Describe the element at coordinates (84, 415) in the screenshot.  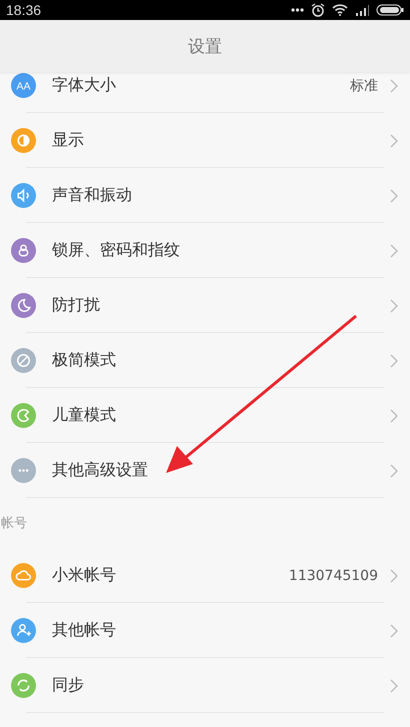
I see `row-label: 儿童模式` at that location.